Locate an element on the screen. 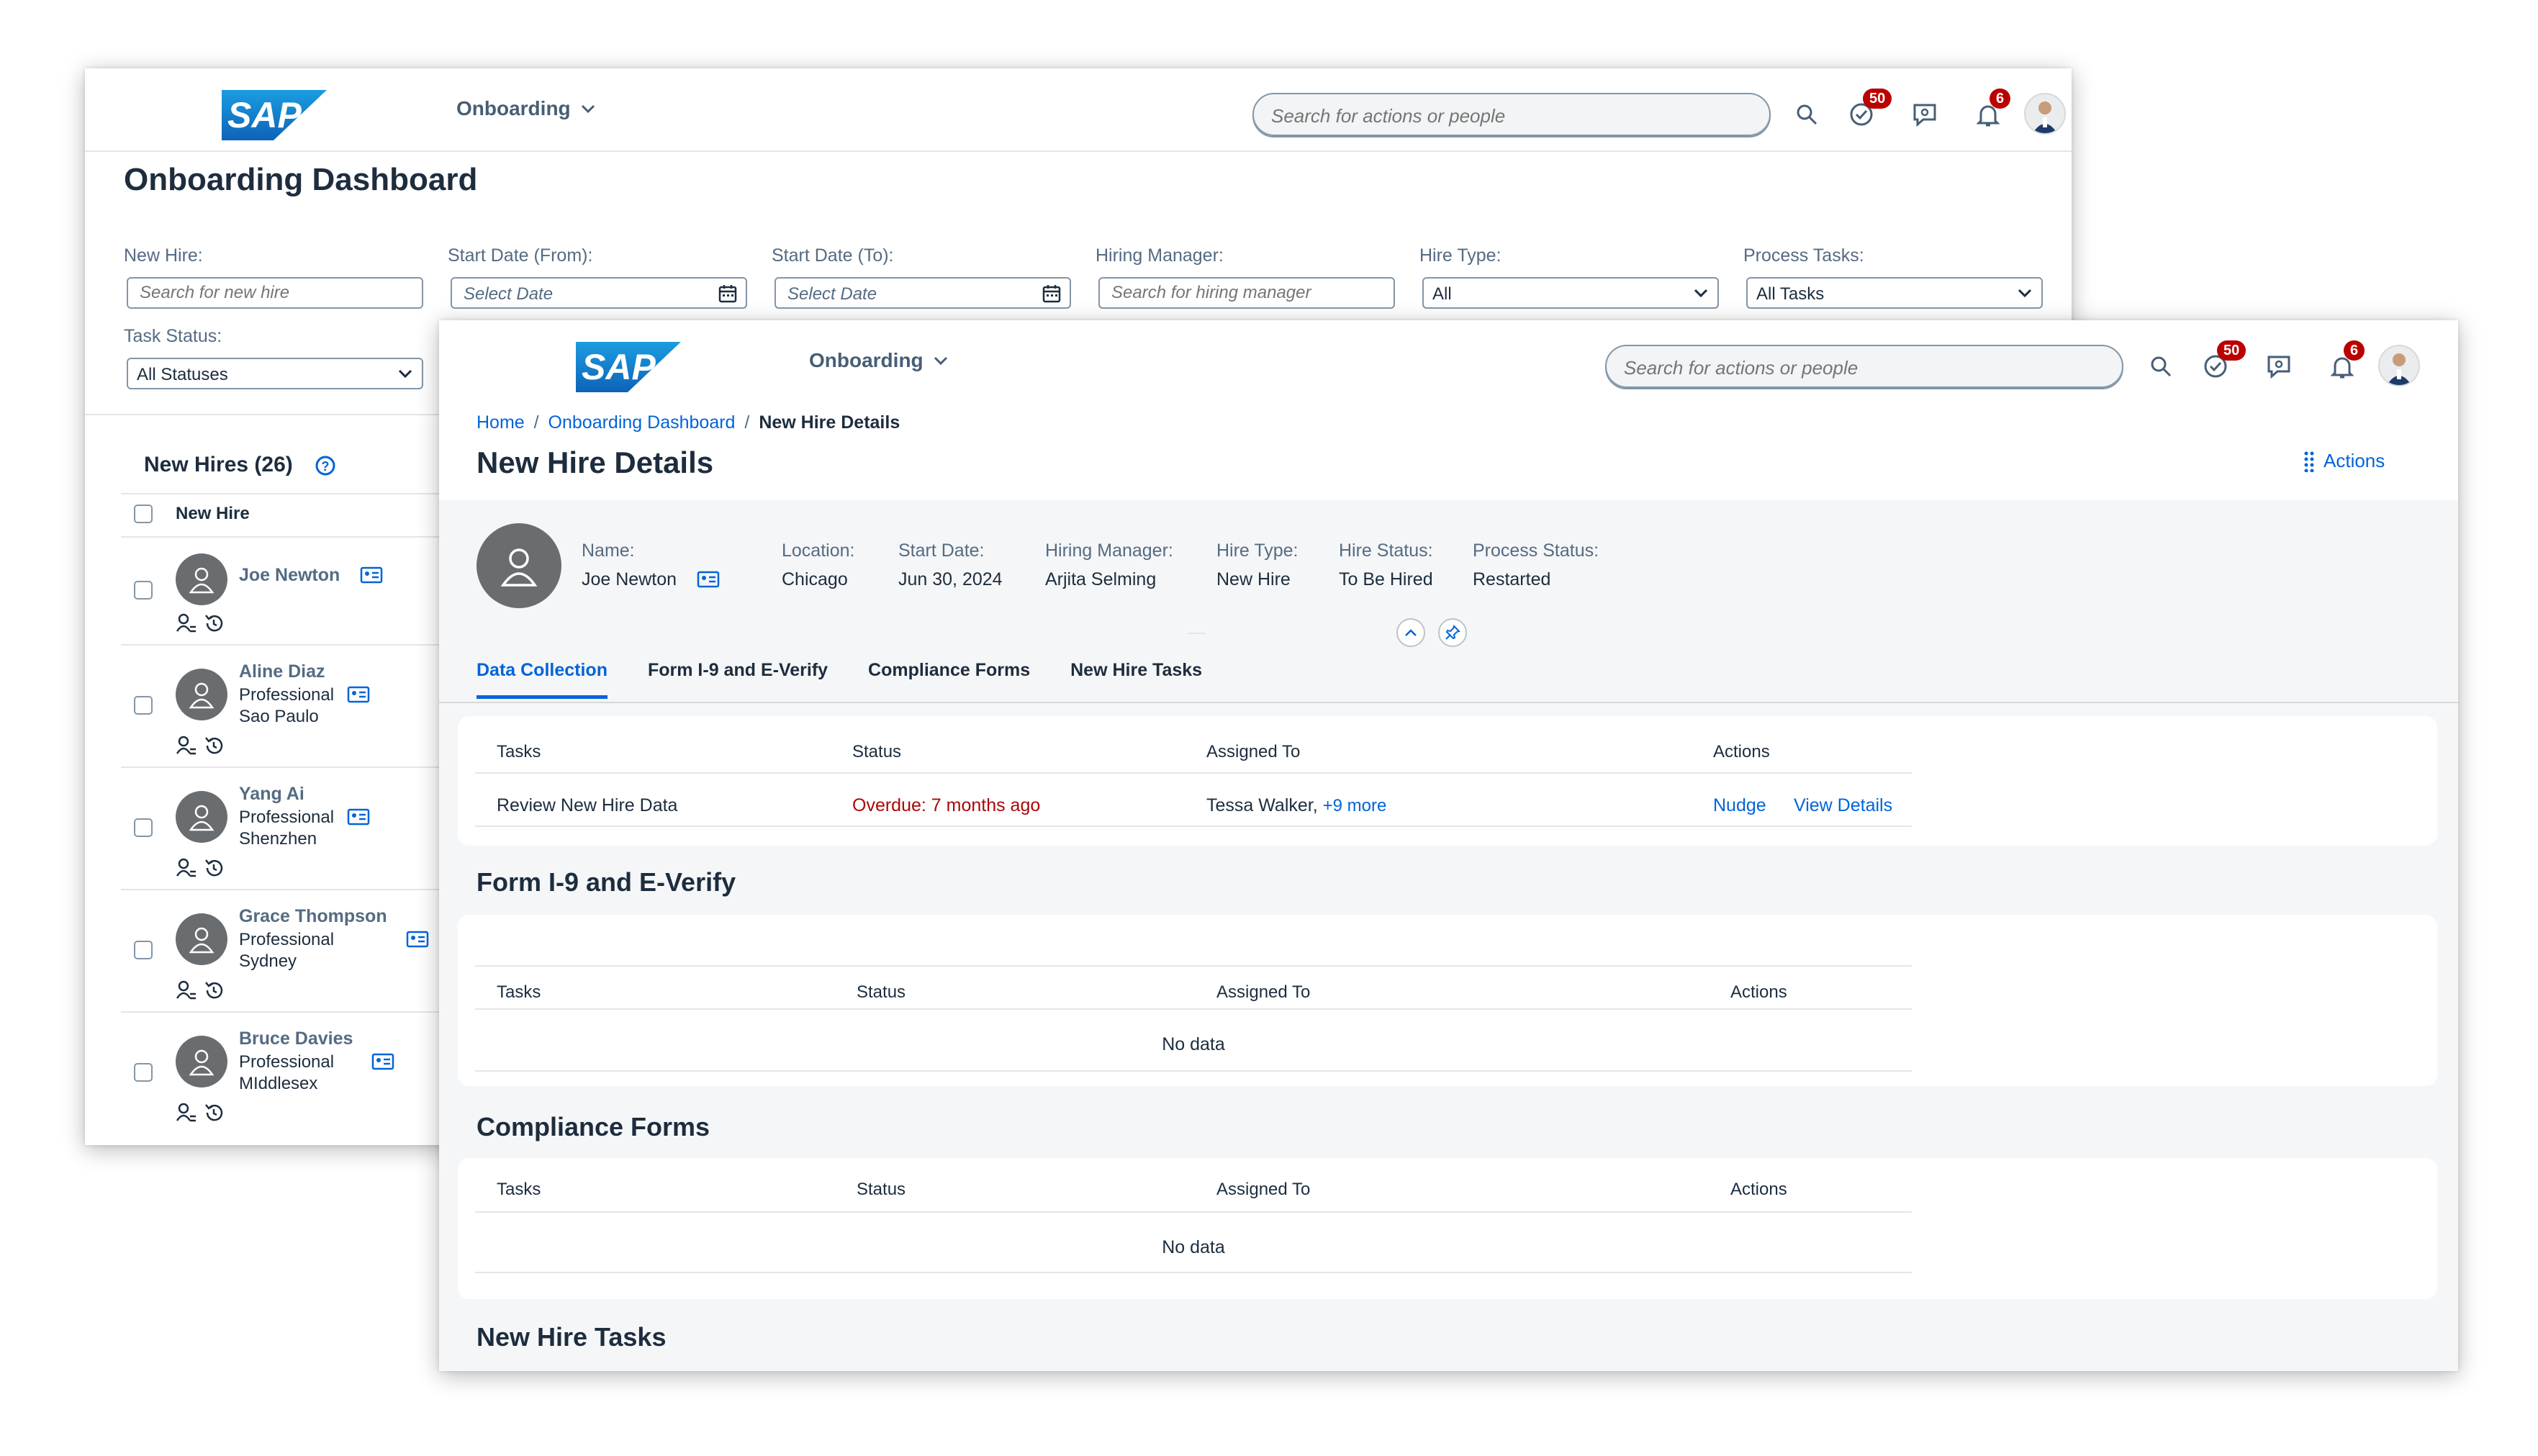 Image resolution: width=2538 pixels, height=1456 pixels. breadcrumb-home-link: Home is located at coordinates (501, 422).